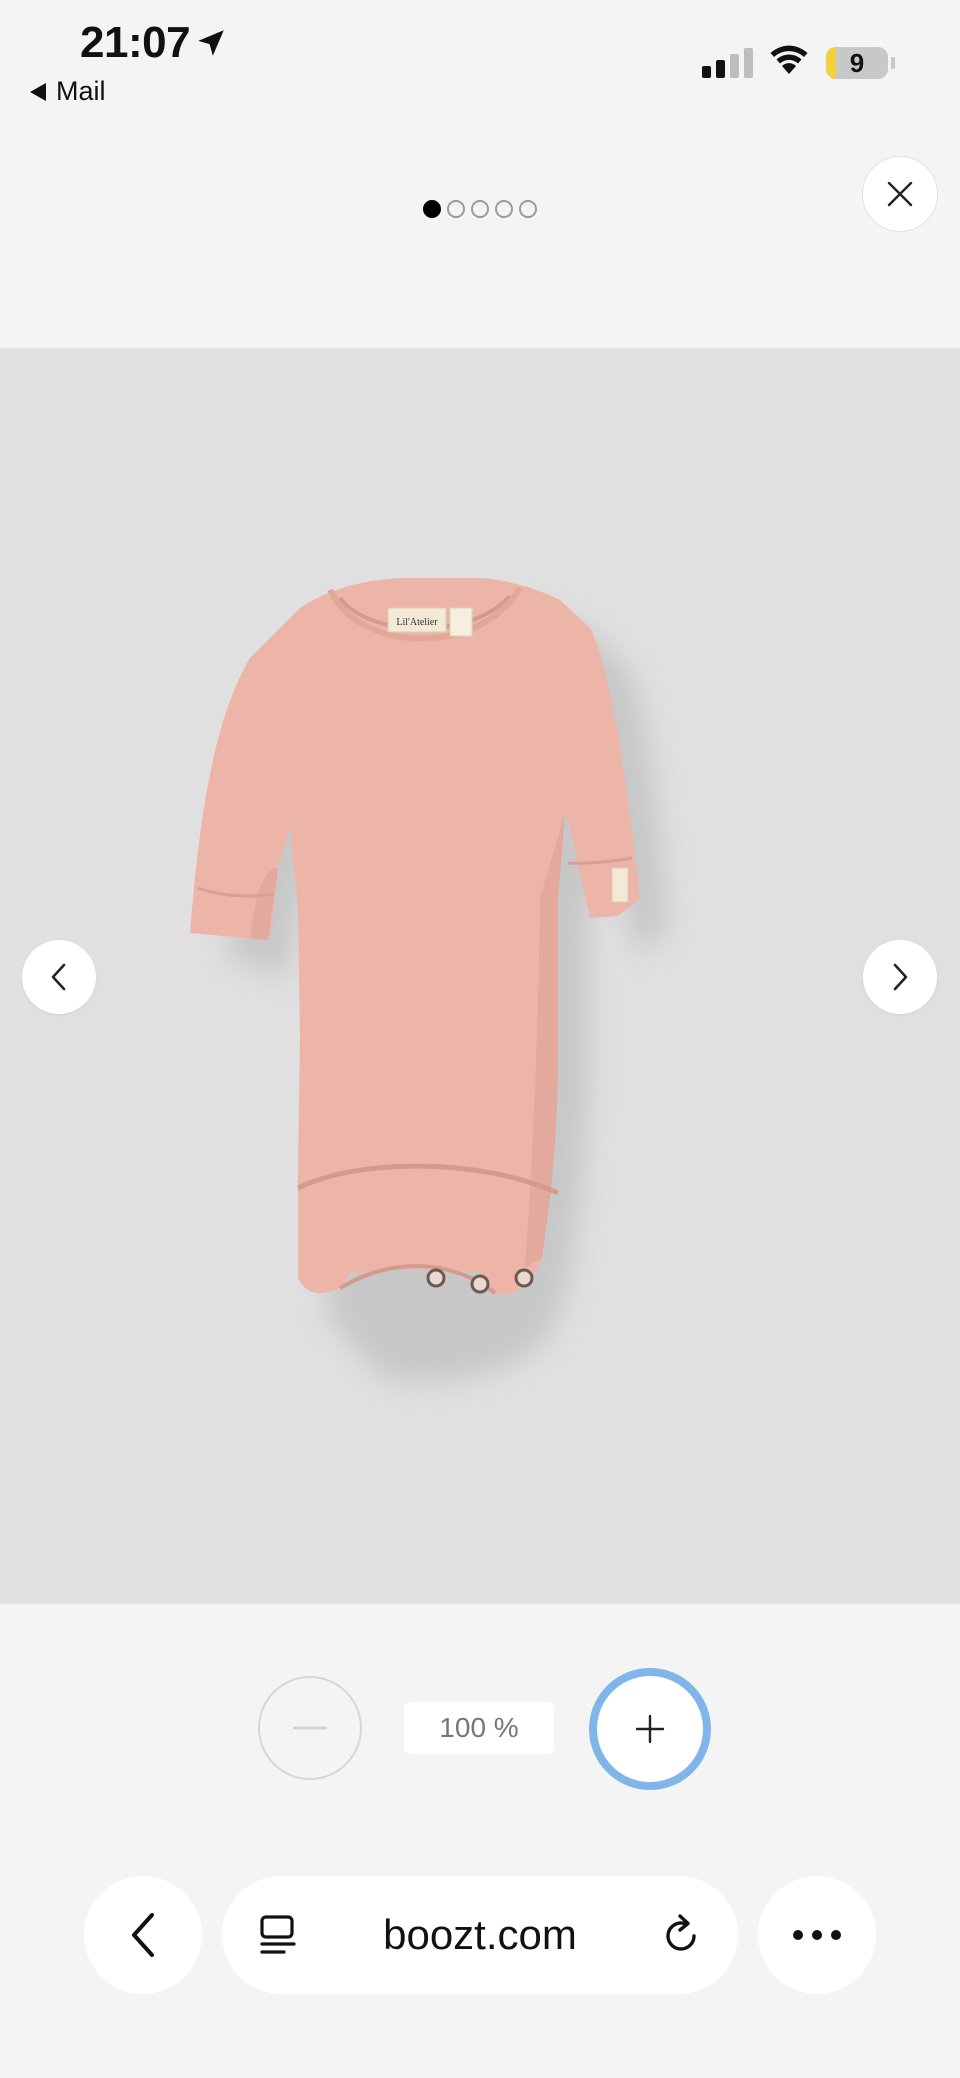  I want to click on previous-image-button, so click(59, 977).